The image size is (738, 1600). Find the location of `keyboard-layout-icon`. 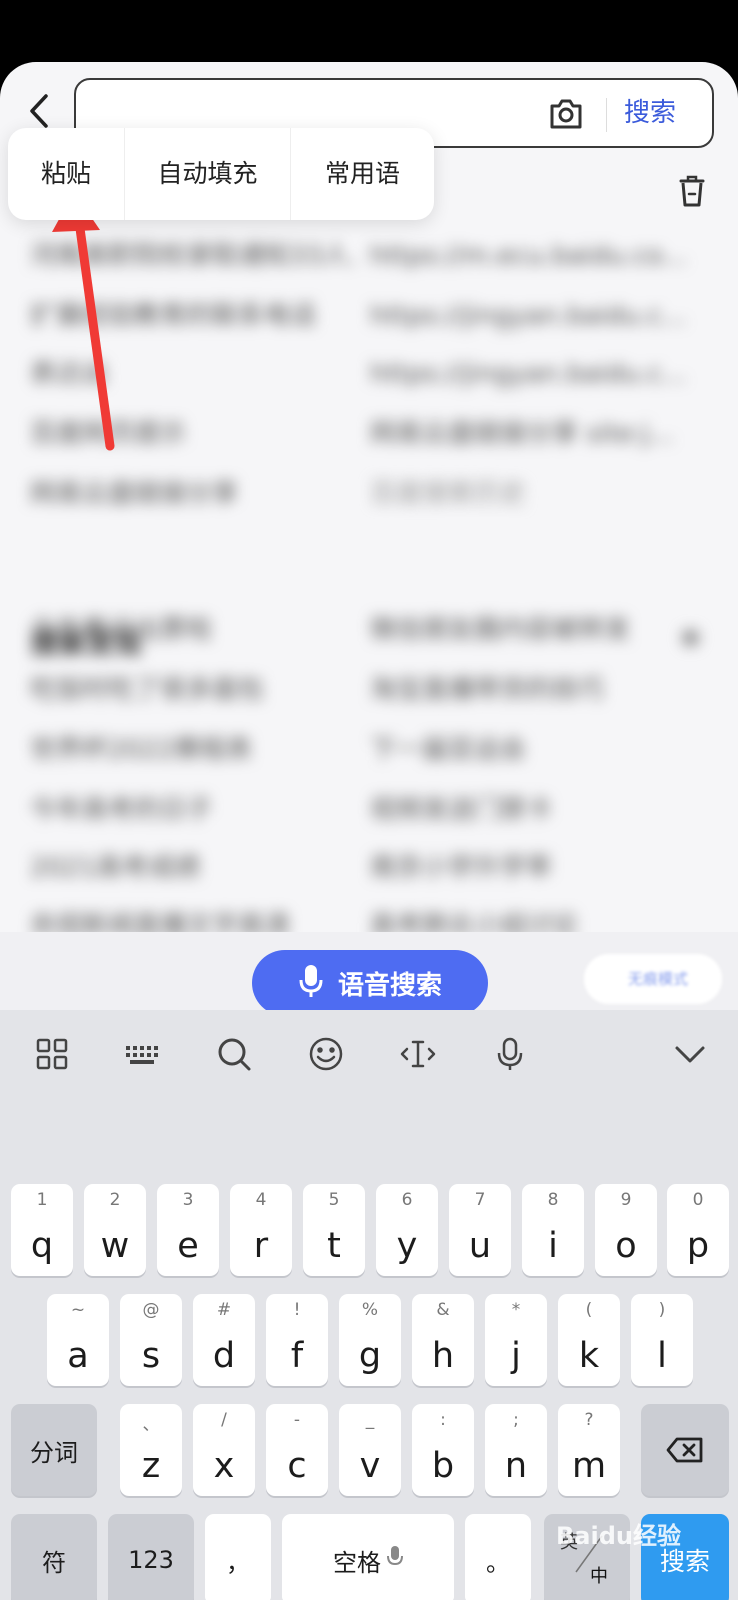

keyboard-layout-icon is located at coordinates (142, 1054).